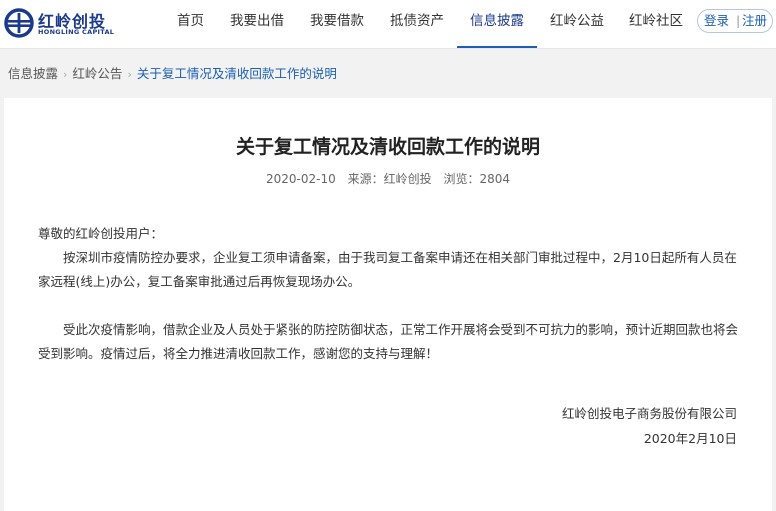 Image resolution: width=776 pixels, height=511 pixels. What do you see at coordinates (97, 73) in the screenshot?
I see `breadcrumb-announcements: 红岭公告` at bounding box center [97, 73].